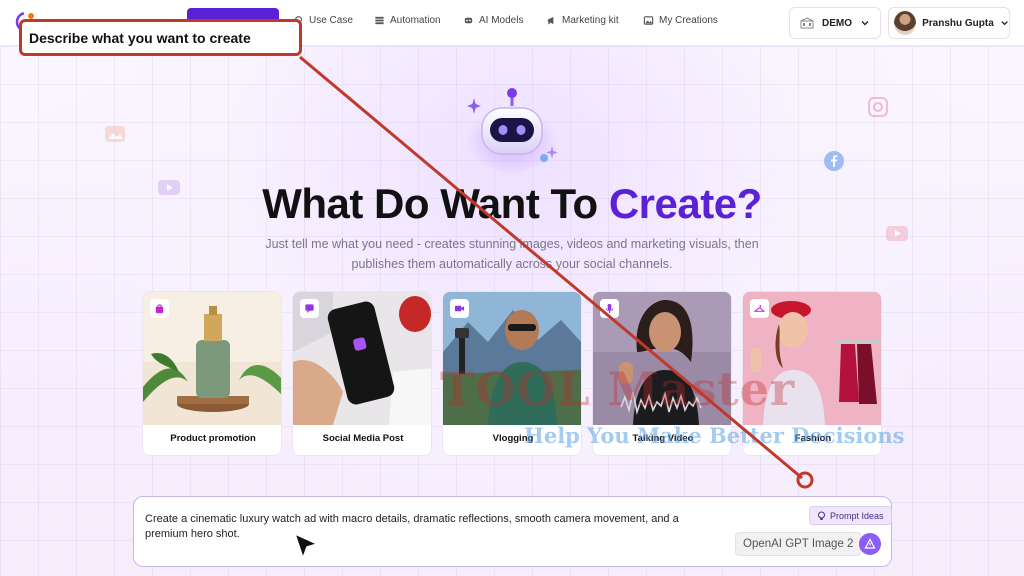 Image resolution: width=1024 pixels, height=576 pixels. Describe the element at coordinates (714, 435) in the screenshot. I see `watermark-tagline: Help You Make Better Decisions` at that location.